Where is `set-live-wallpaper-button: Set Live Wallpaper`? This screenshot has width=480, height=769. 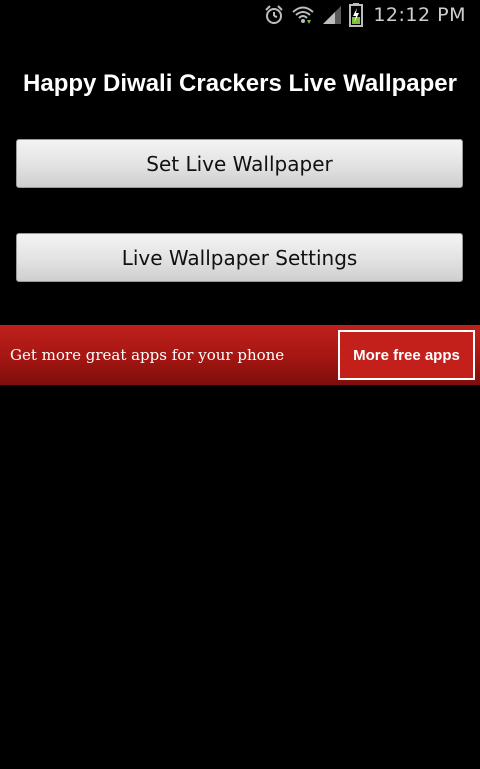 set-live-wallpaper-button: Set Live Wallpaper is located at coordinates (239, 163).